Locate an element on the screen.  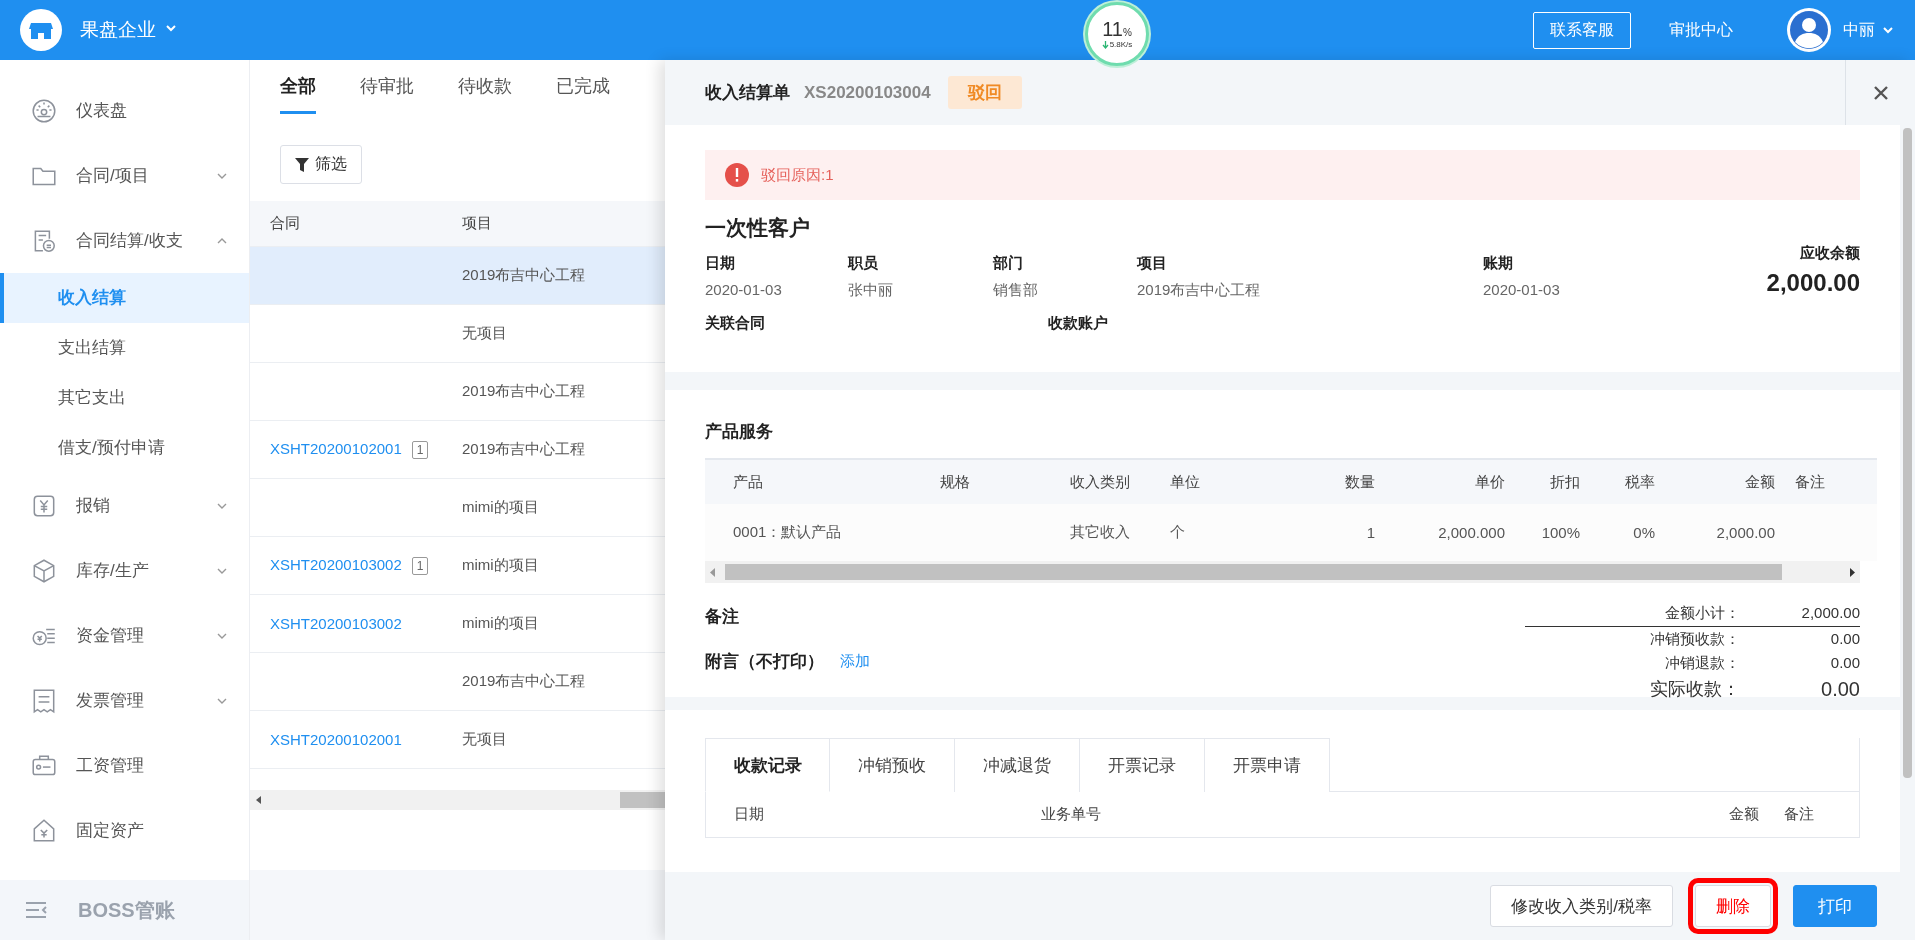
record-tab: 开票记录 is located at coordinates (1142, 765).